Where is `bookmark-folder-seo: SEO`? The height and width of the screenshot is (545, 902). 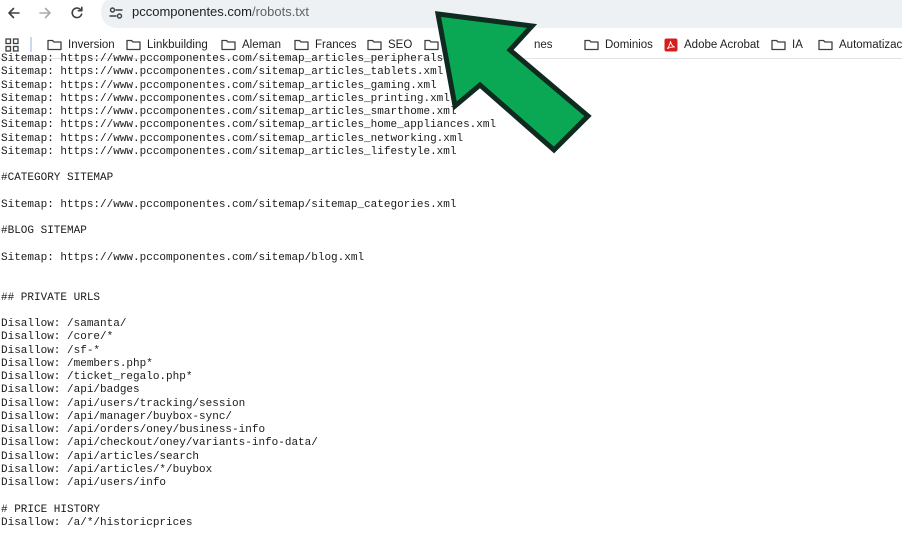 bookmark-folder-seo: SEO is located at coordinates (389, 45).